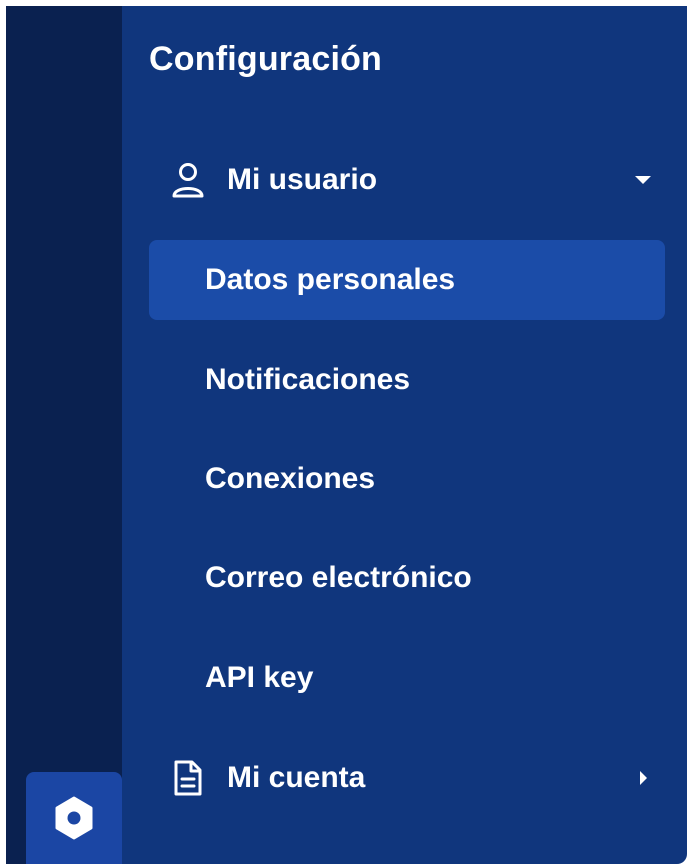 The height and width of the screenshot is (866, 687). I want to click on sidebar-item-label: API key, so click(259, 677).